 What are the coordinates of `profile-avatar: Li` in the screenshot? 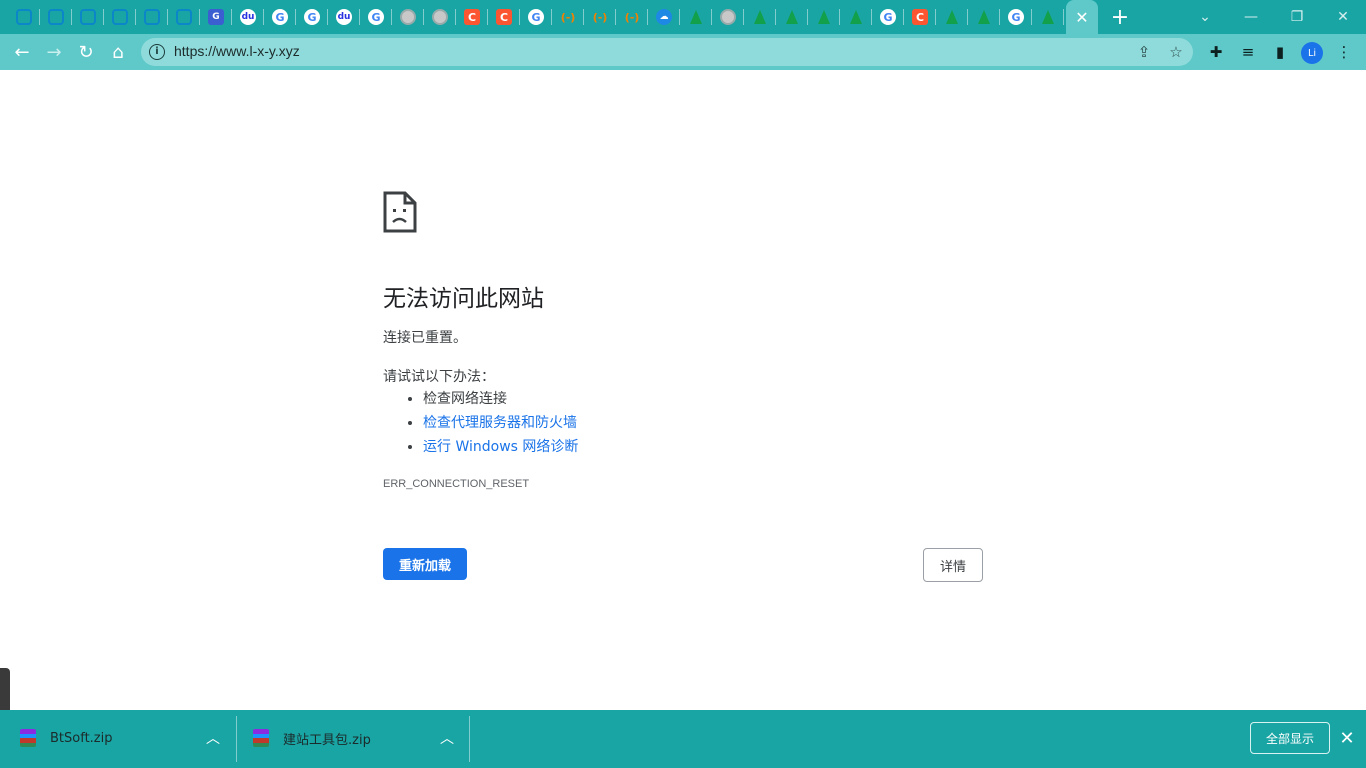 It's located at (1312, 53).